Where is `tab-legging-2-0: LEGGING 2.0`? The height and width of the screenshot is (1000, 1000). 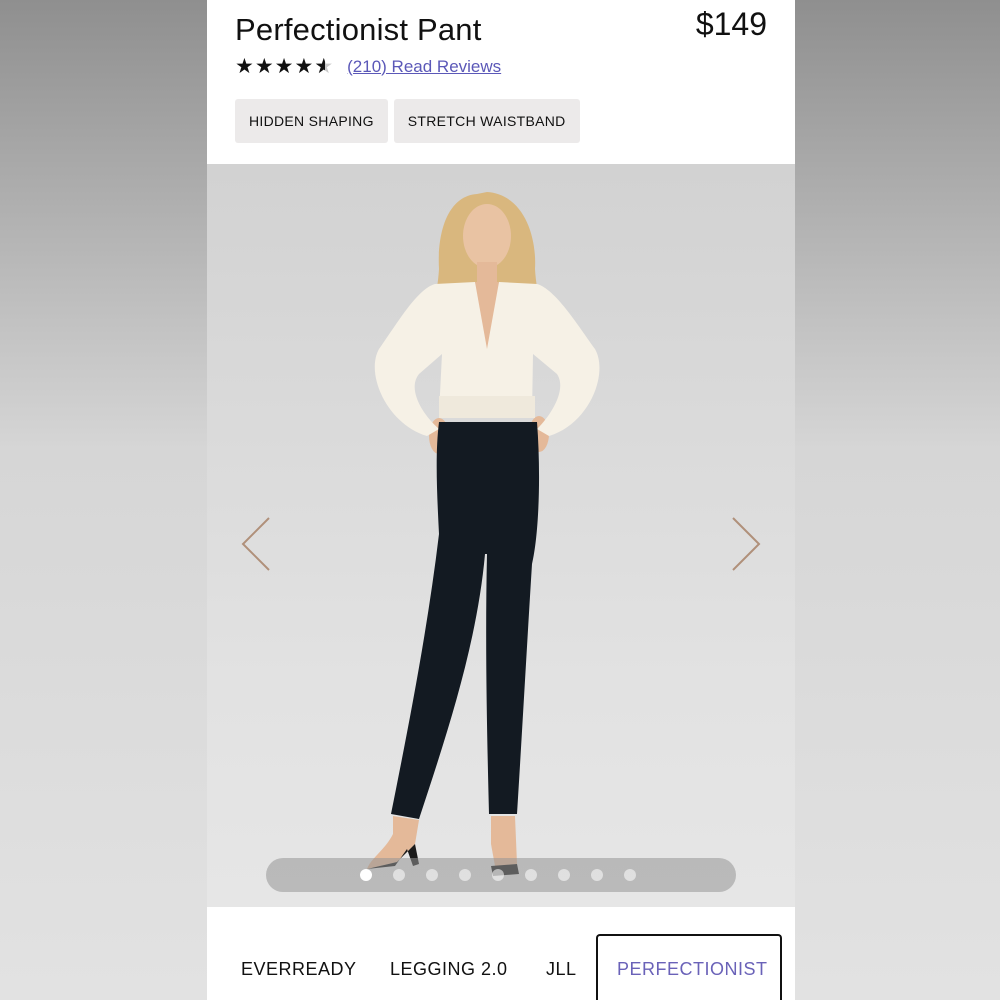
tab-legging-2-0: LEGGING 2.0 is located at coordinates (449, 969).